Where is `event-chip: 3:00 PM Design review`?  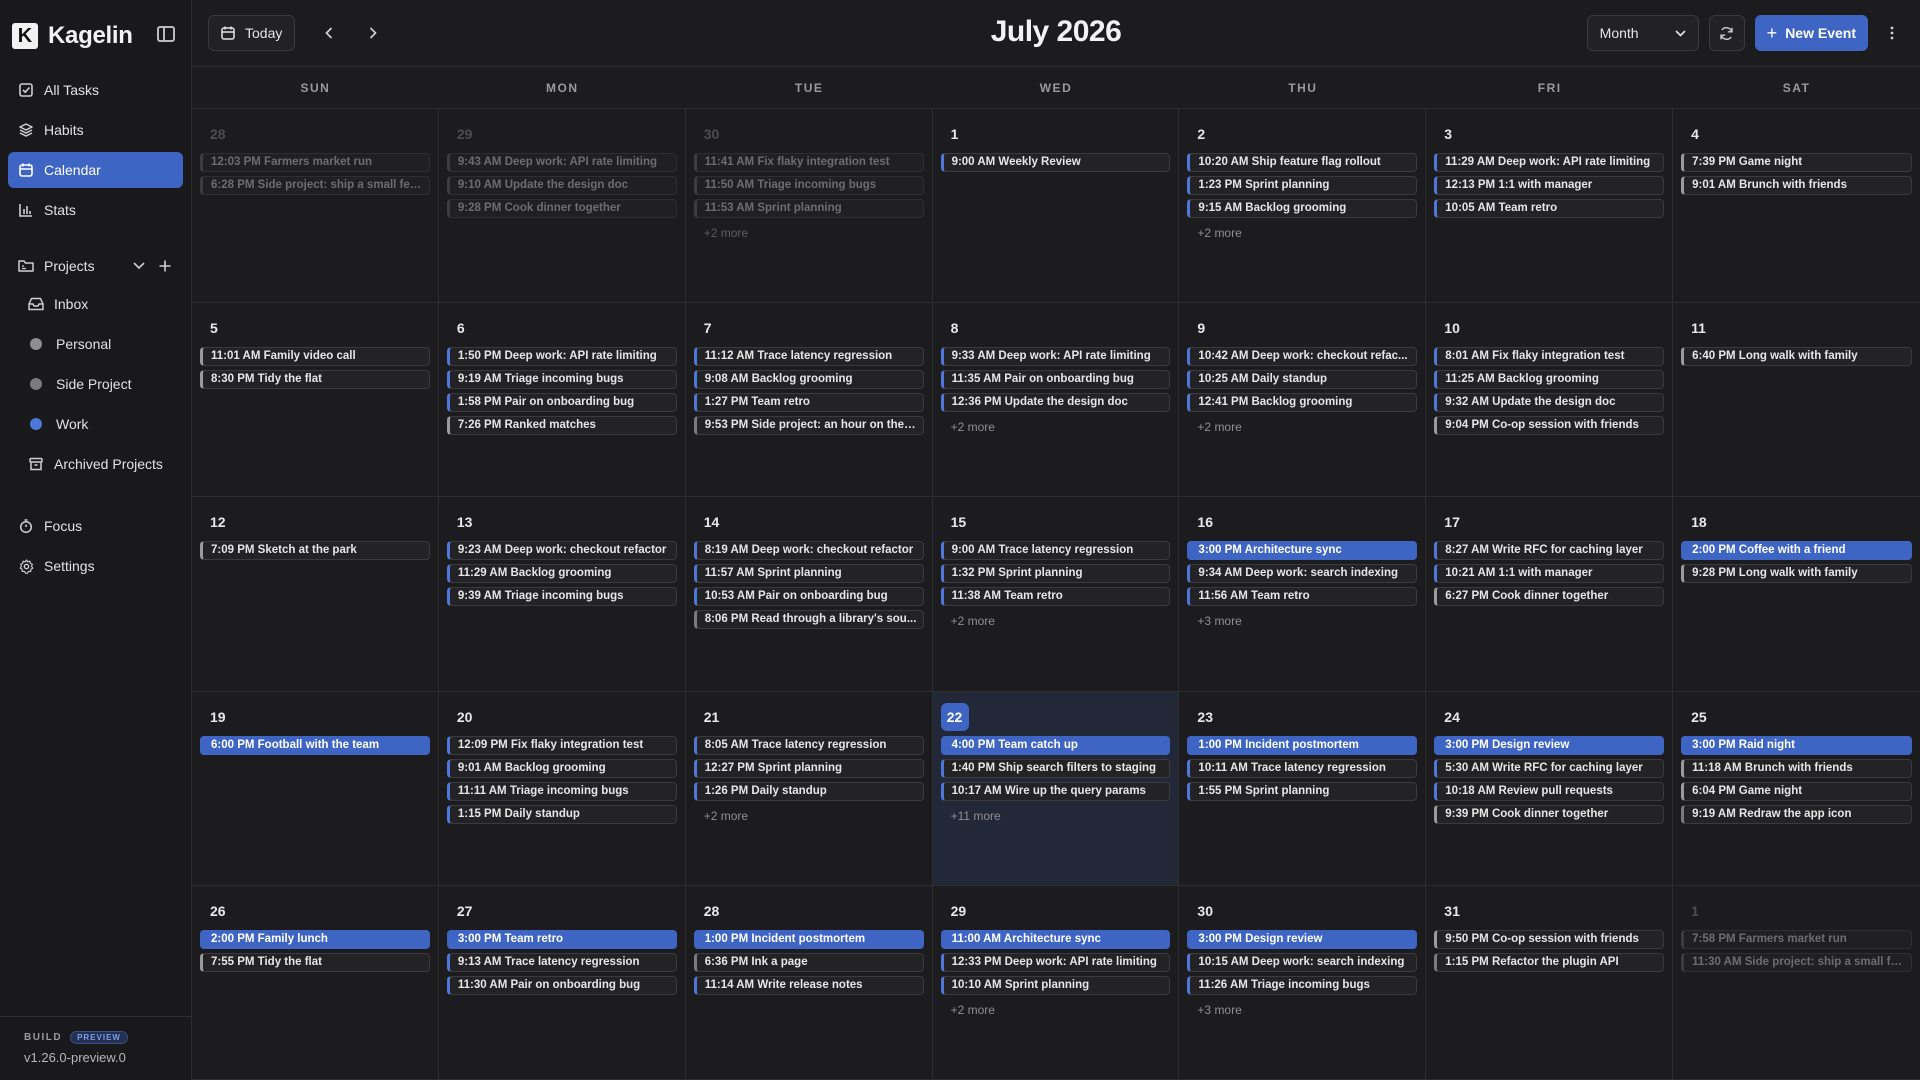
event-chip: 3:00 PM Design review is located at coordinates (1302, 939).